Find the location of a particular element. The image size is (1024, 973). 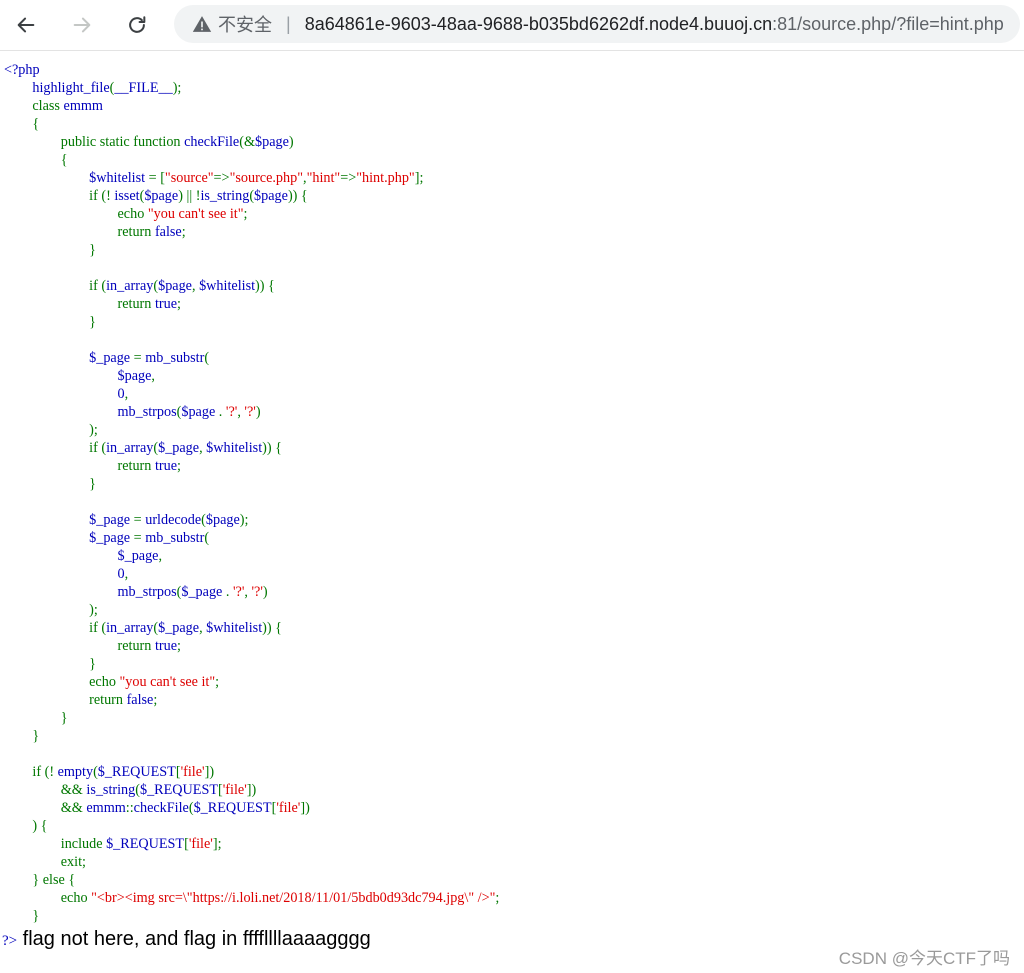

forward-button is located at coordinates (82, 25).